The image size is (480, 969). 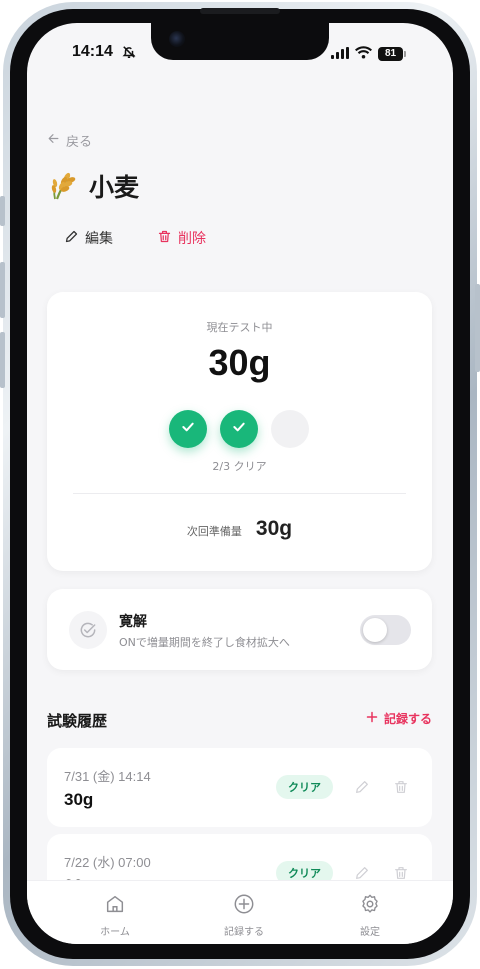 I want to click on status-time: 14:14, so click(x=92, y=51).